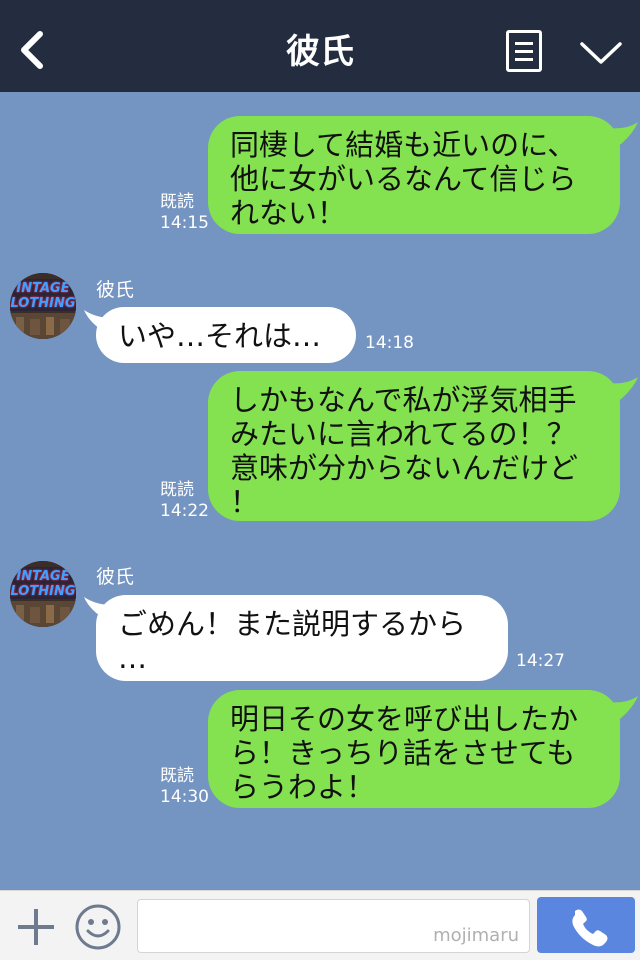 The height and width of the screenshot is (960, 640). Describe the element at coordinates (540, 661) in the screenshot. I see `message-time: 14:27` at that location.